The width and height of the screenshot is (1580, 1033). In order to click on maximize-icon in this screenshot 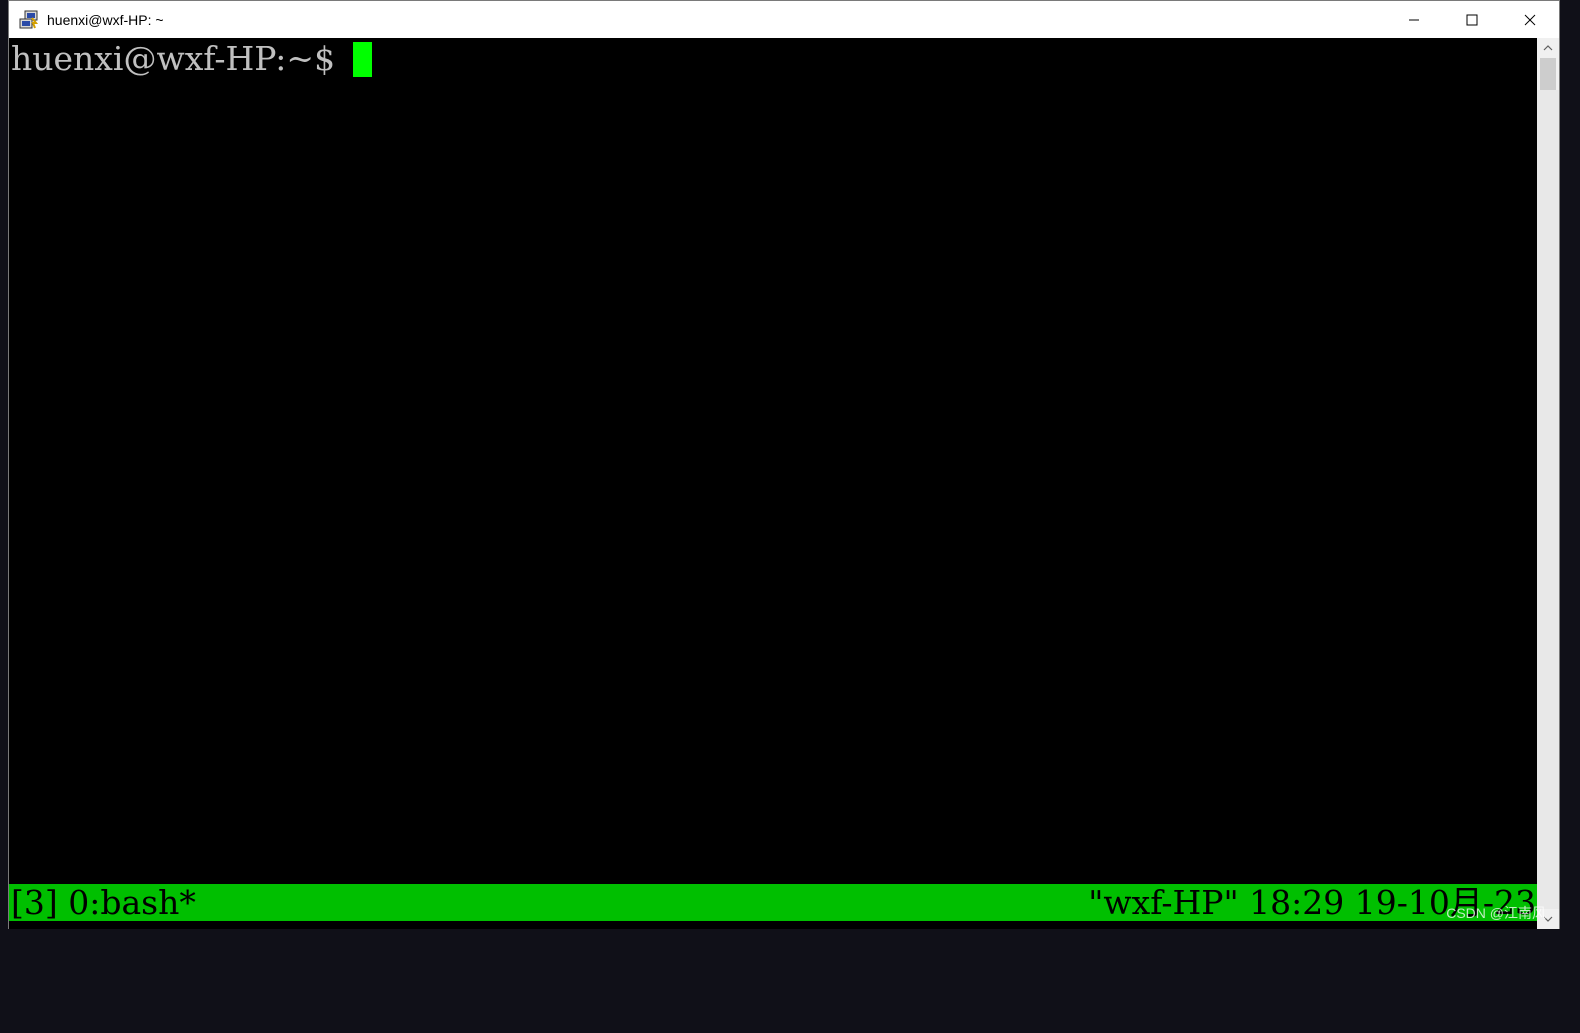, I will do `click(1472, 19)`.